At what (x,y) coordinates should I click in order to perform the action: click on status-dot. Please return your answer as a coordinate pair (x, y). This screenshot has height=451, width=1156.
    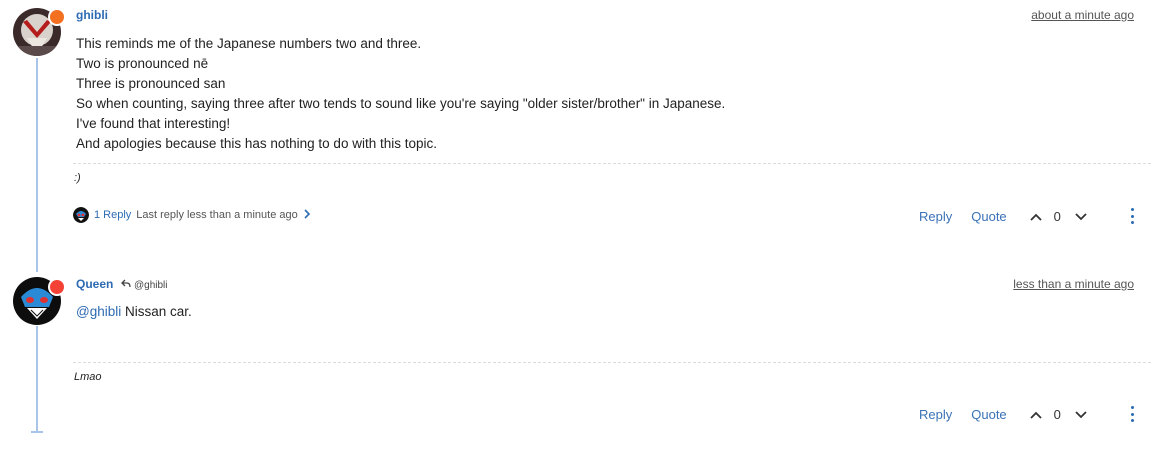
    Looking at the image, I should click on (57, 287).